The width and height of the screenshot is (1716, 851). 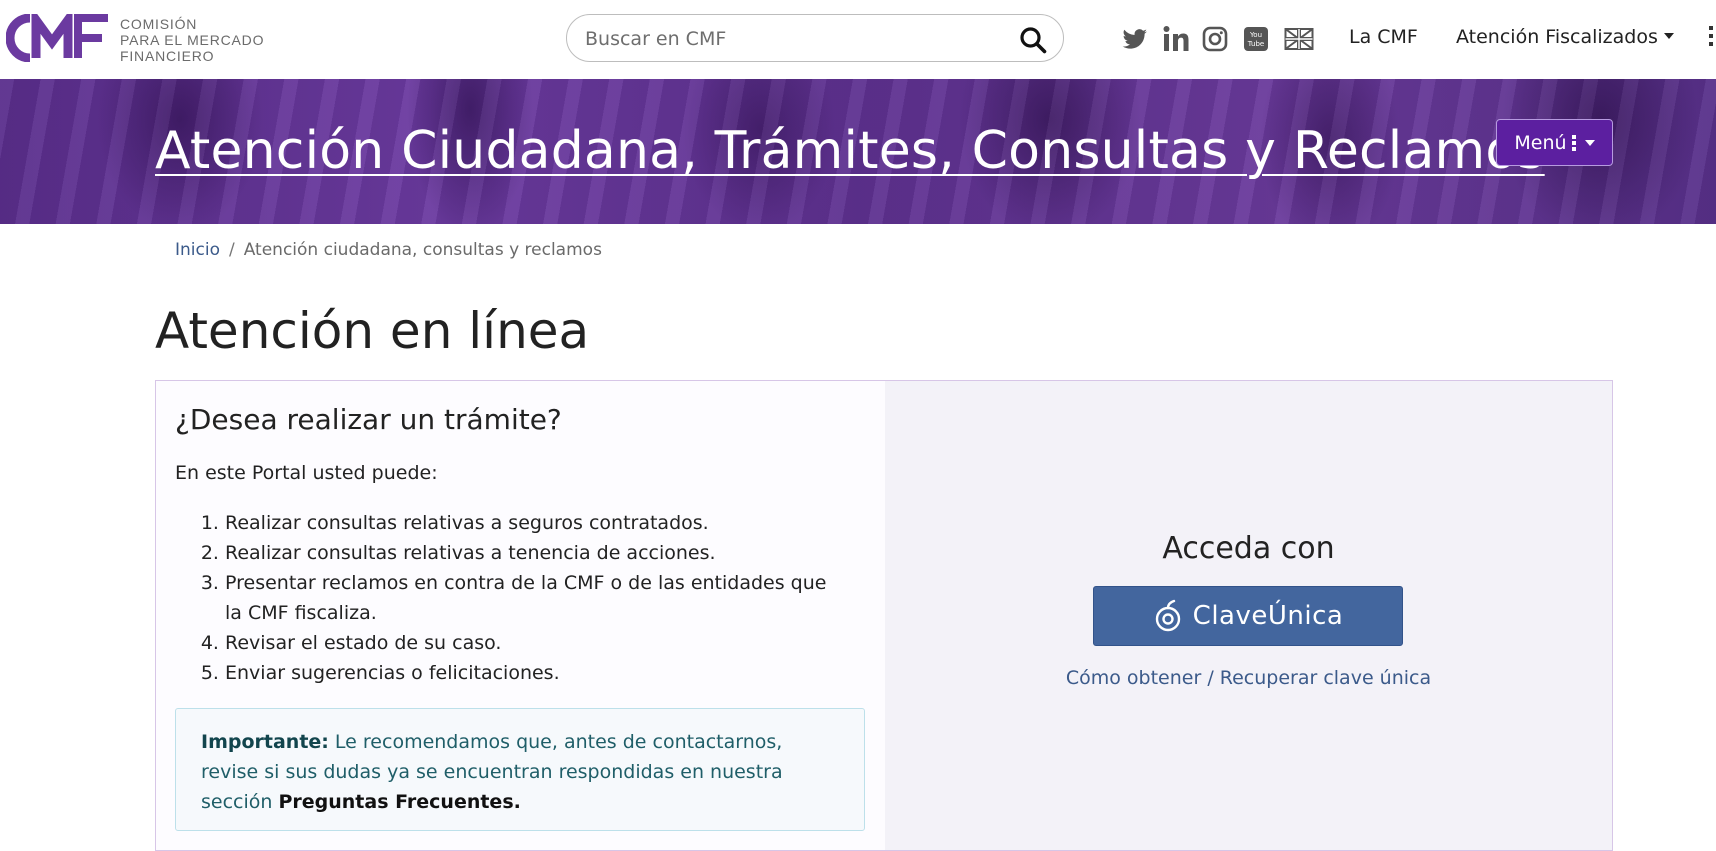 I want to click on youtube-icon: You Tube, so click(x=1256, y=39).